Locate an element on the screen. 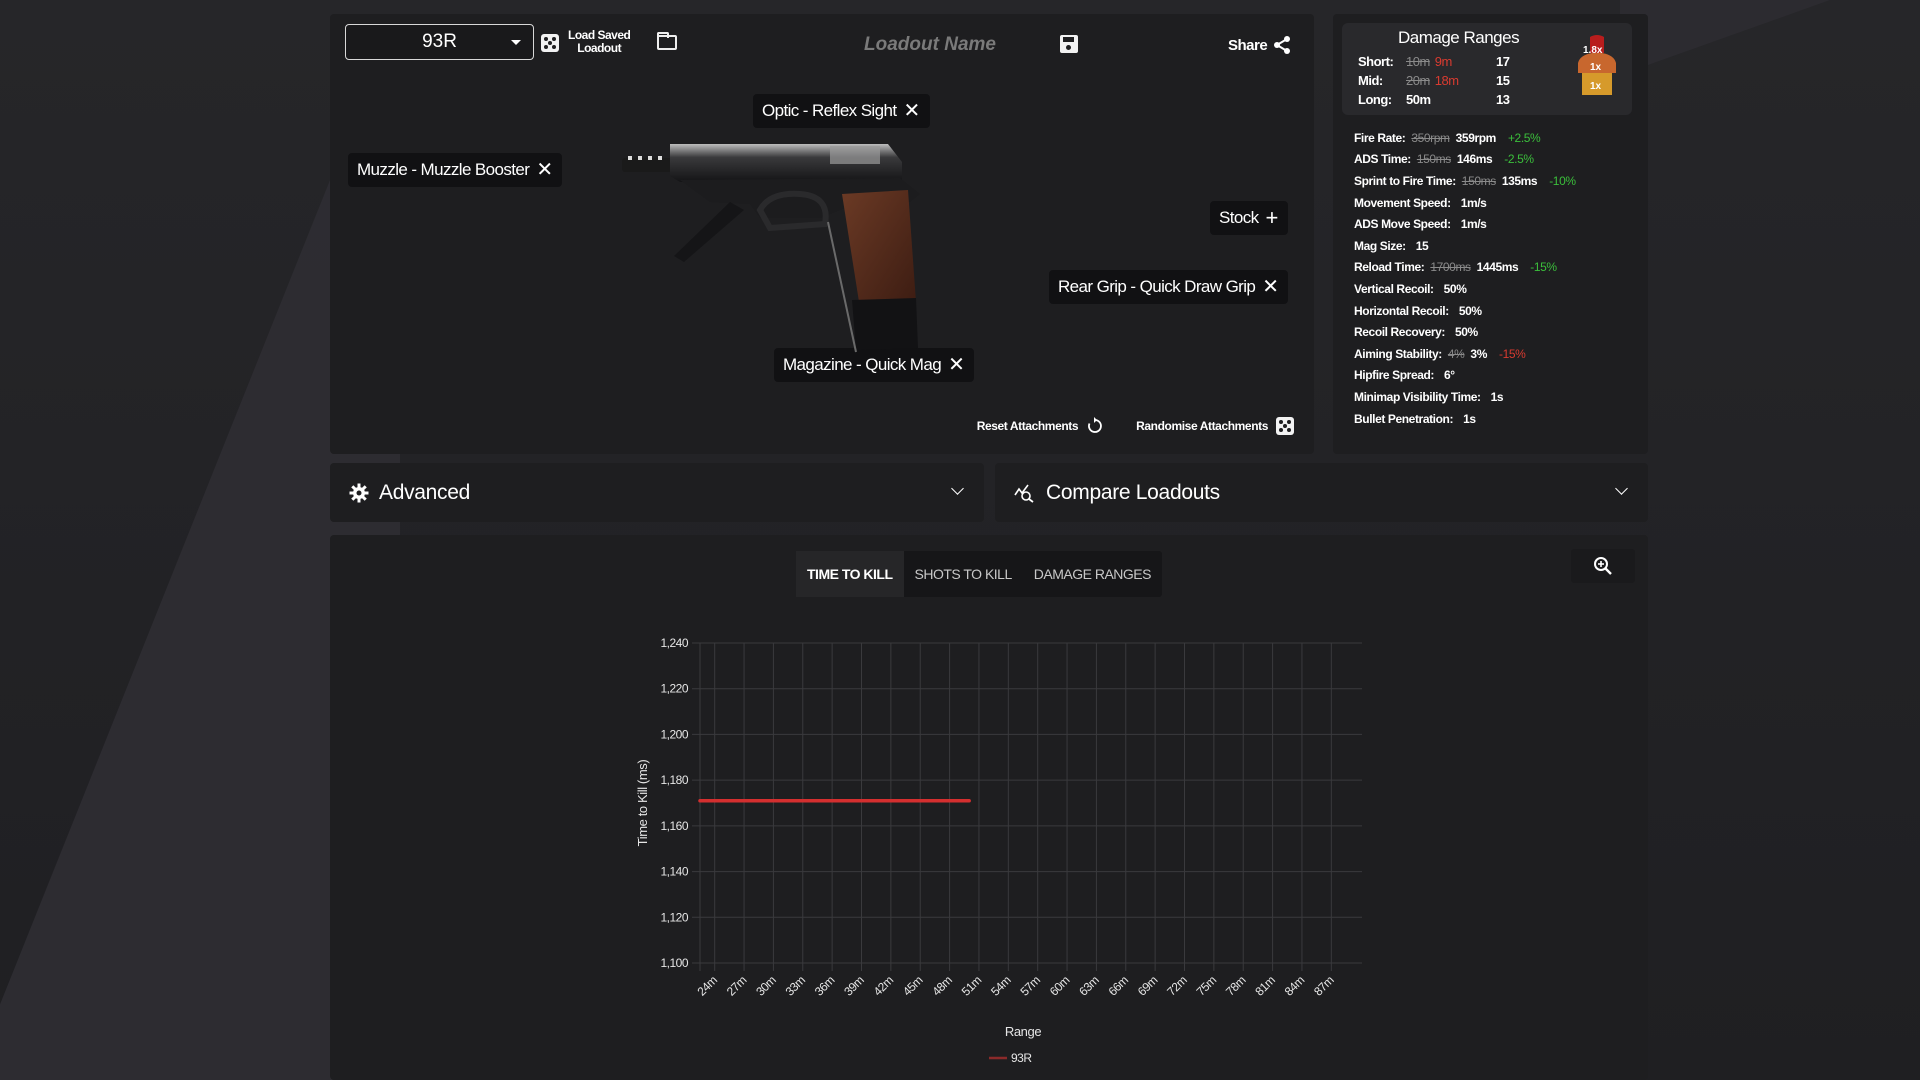 This screenshot has width=1920, height=1080. stat-label: Aiming Stability: is located at coordinates (1398, 353).